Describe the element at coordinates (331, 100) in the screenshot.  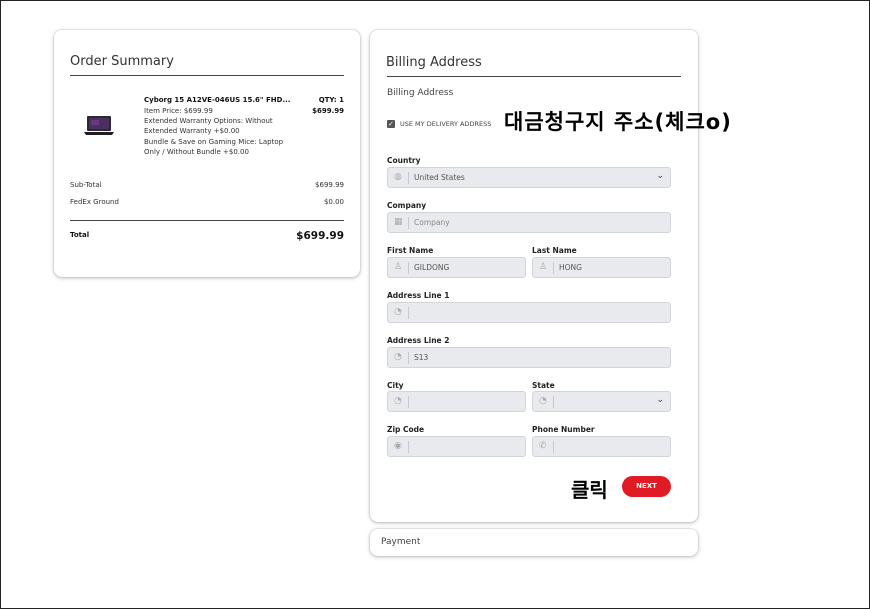
I see `item-quantity: QTY: 1` at that location.